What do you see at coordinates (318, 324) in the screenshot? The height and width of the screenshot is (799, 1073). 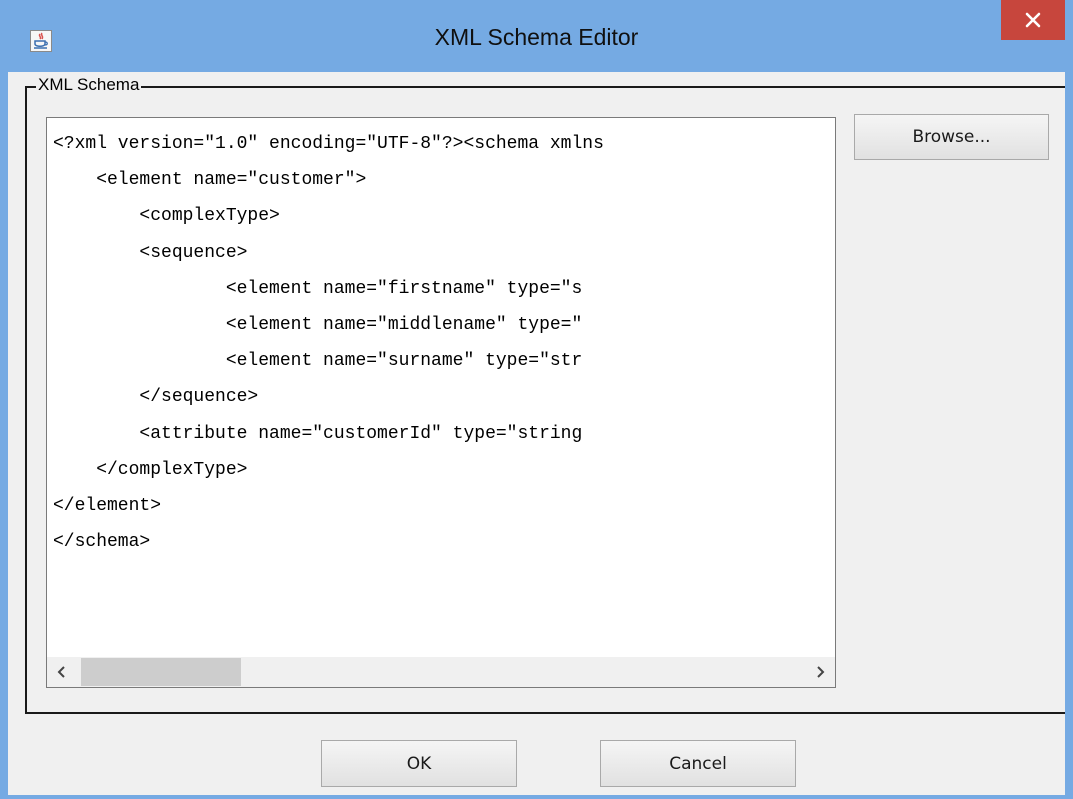 I see `code-line: <element name="middlename" type="` at bounding box center [318, 324].